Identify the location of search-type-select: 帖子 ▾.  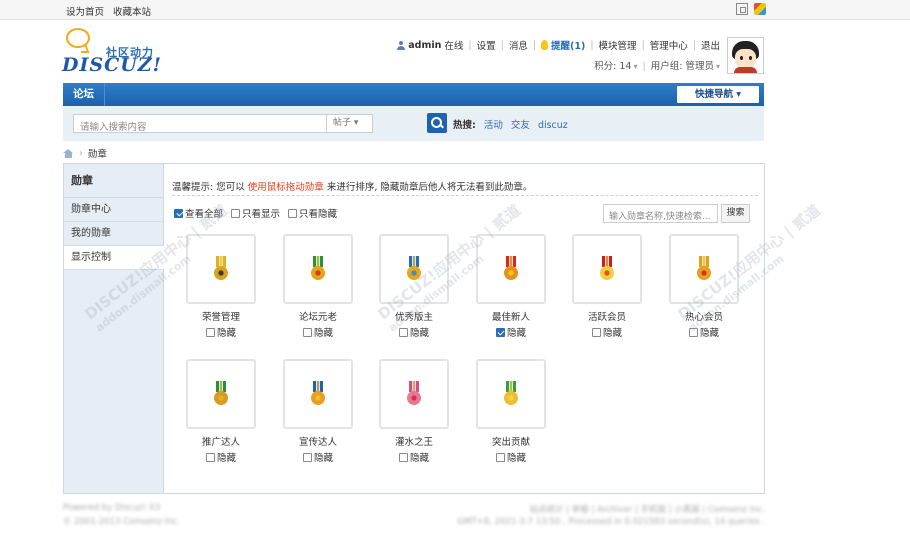
(349, 123).